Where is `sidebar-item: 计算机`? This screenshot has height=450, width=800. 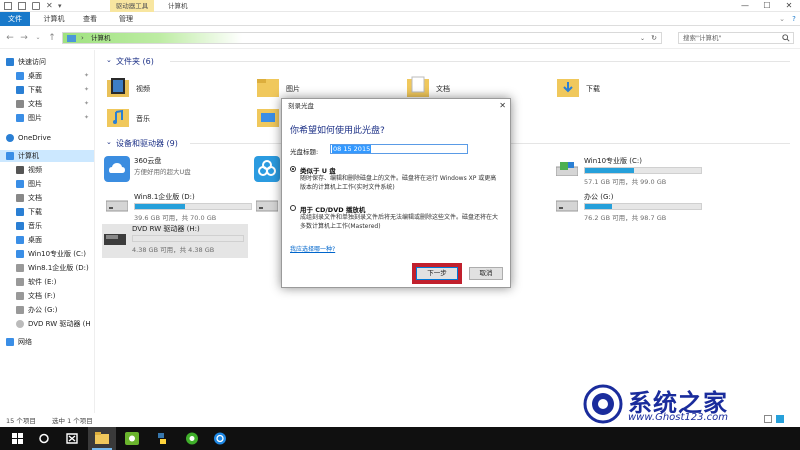
sidebar-item: 计算机 is located at coordinates (47, 156).